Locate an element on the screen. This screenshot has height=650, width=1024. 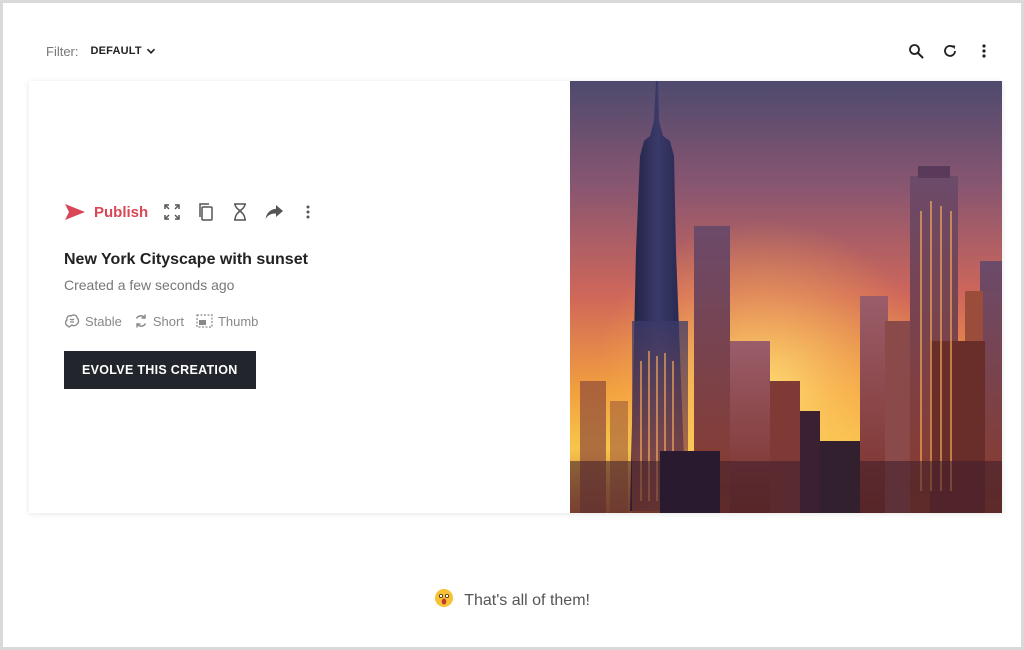
evolve-button: EVOLVE THIS CREATION is located at coordinates (160, 370).